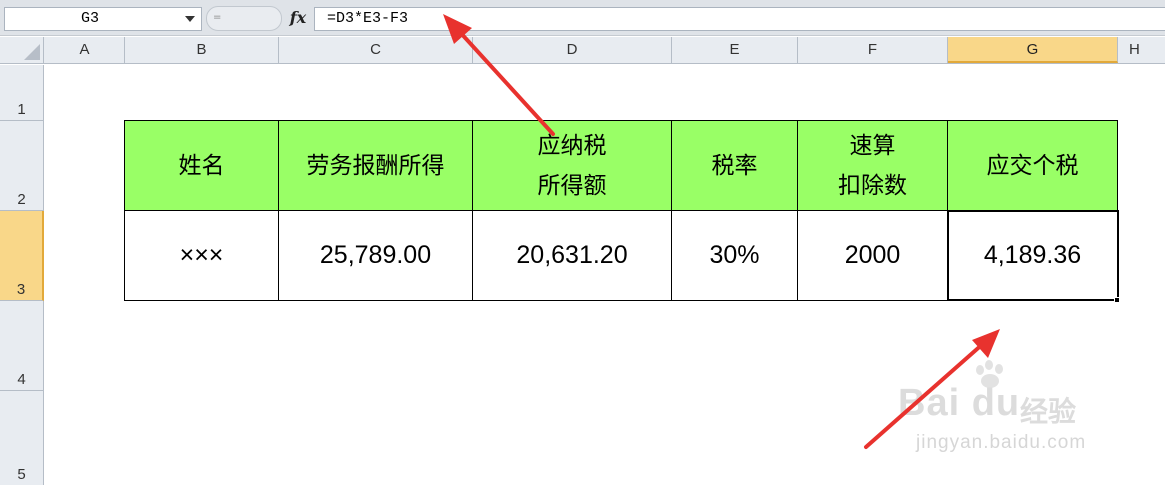  What do you see at coordinates (932, 389) in the screenshot?
I see `arrow-to-result` at bounding box center [932, 389].